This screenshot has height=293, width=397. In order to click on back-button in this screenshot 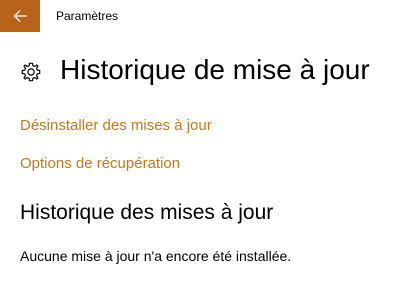, I will do `click(20, 16)`.